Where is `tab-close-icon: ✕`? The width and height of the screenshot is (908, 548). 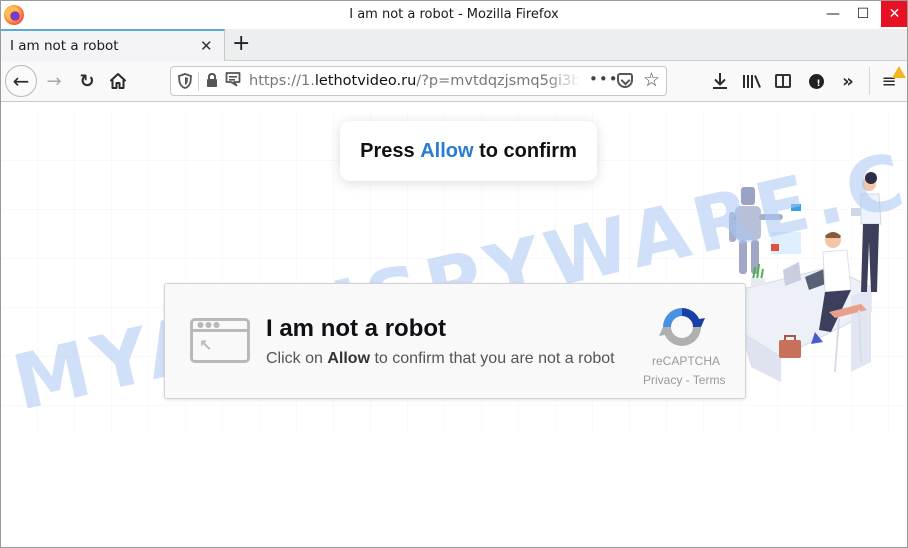
tab-close-icon: ✕ is located at coordinates (206, 46).